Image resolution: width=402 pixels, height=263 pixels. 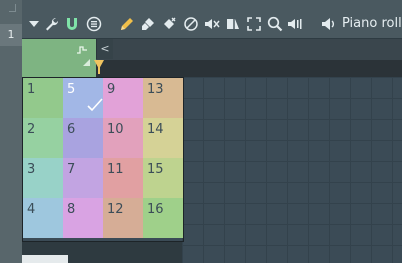 What do you see at coordinates (275, 24) in the screenshot?
I see `zoom-tool-icon` at bounding box center [275, 24].